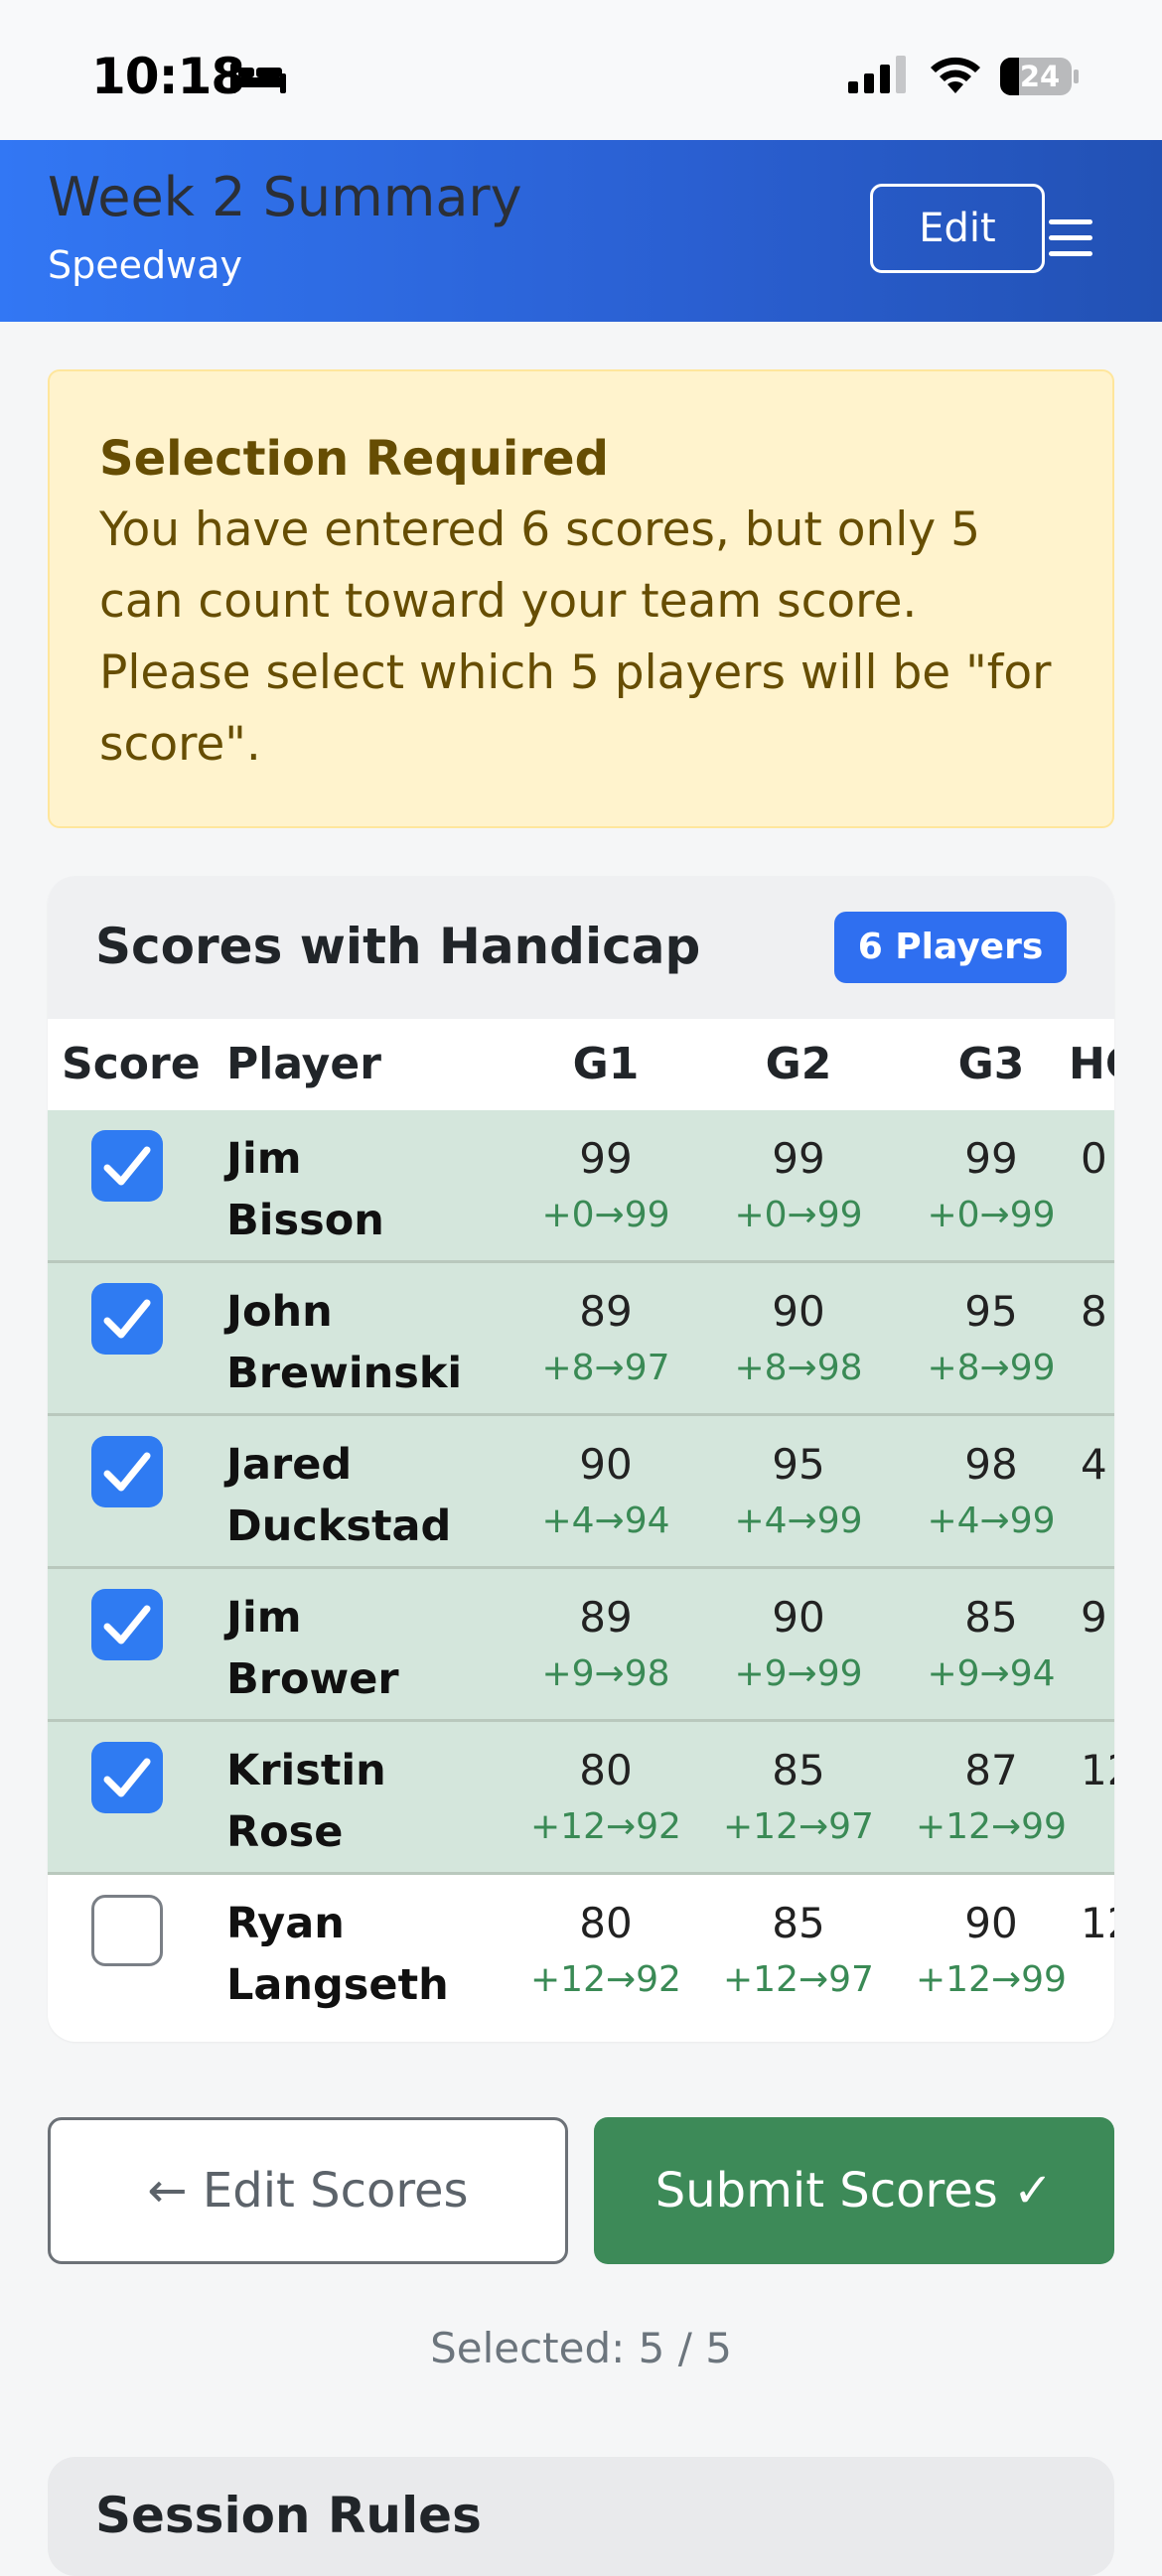  I want to click on card-header: Scores with Handicap 6 Players, so click(581, 948).